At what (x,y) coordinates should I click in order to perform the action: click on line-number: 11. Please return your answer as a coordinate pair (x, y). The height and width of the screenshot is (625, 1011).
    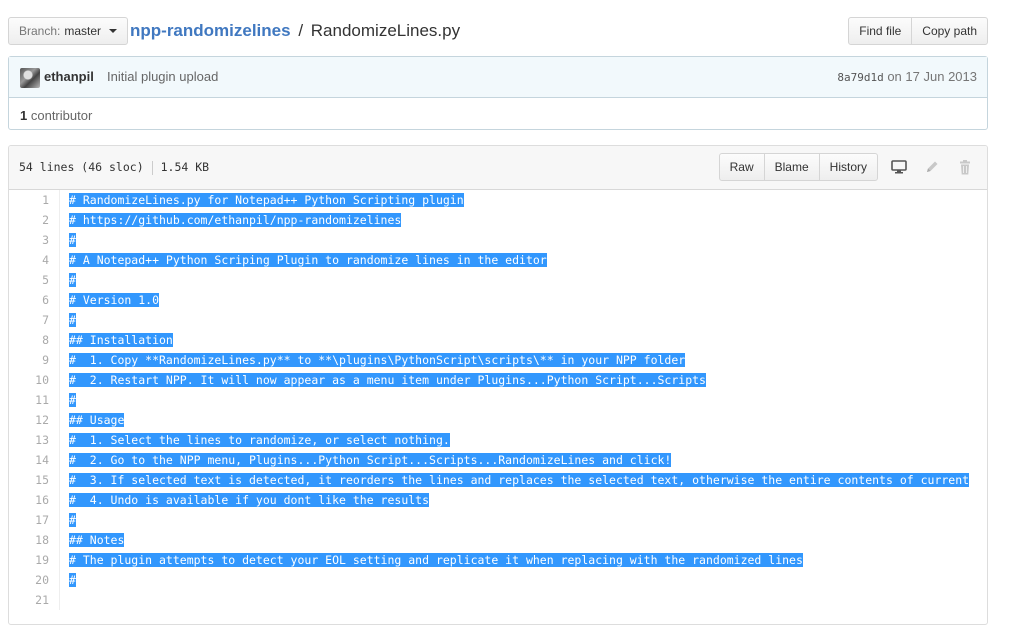
    Looking at the image, I should click on (29, 400).